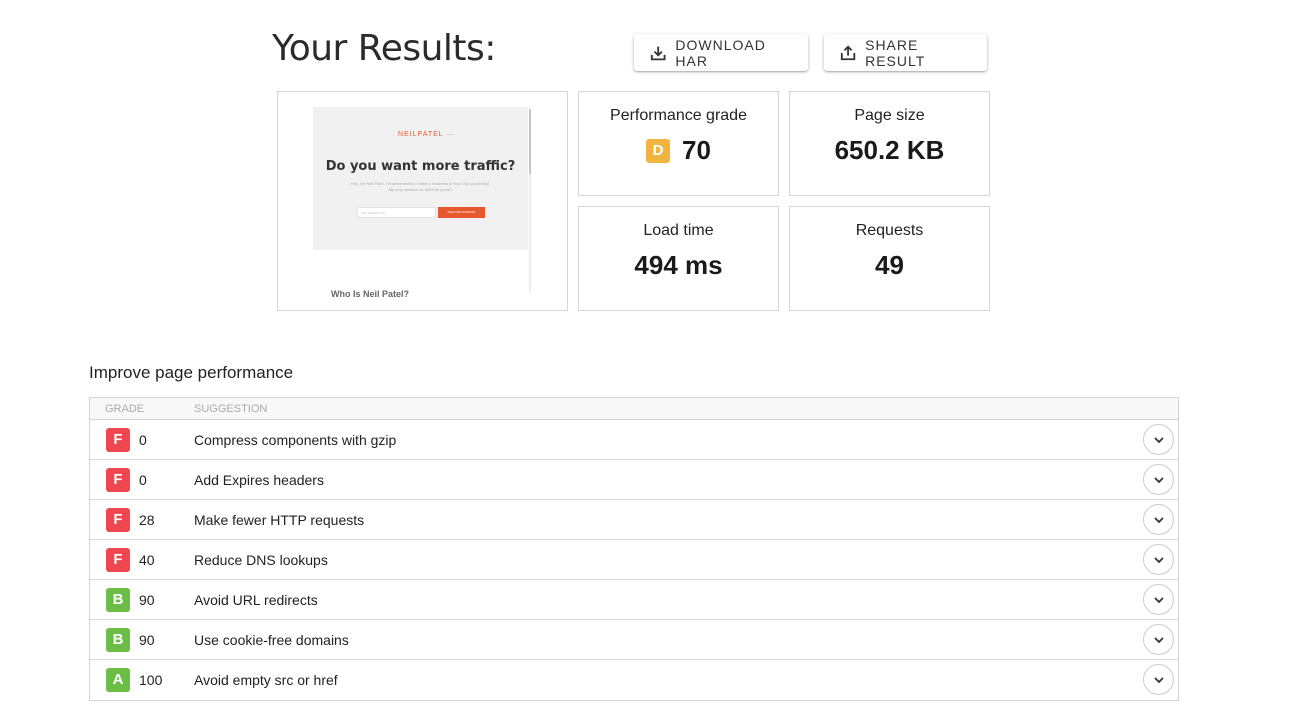 The height and width of the screenshot is (727, 1300). I want to click on grade-score: 40, so click(147, 560).